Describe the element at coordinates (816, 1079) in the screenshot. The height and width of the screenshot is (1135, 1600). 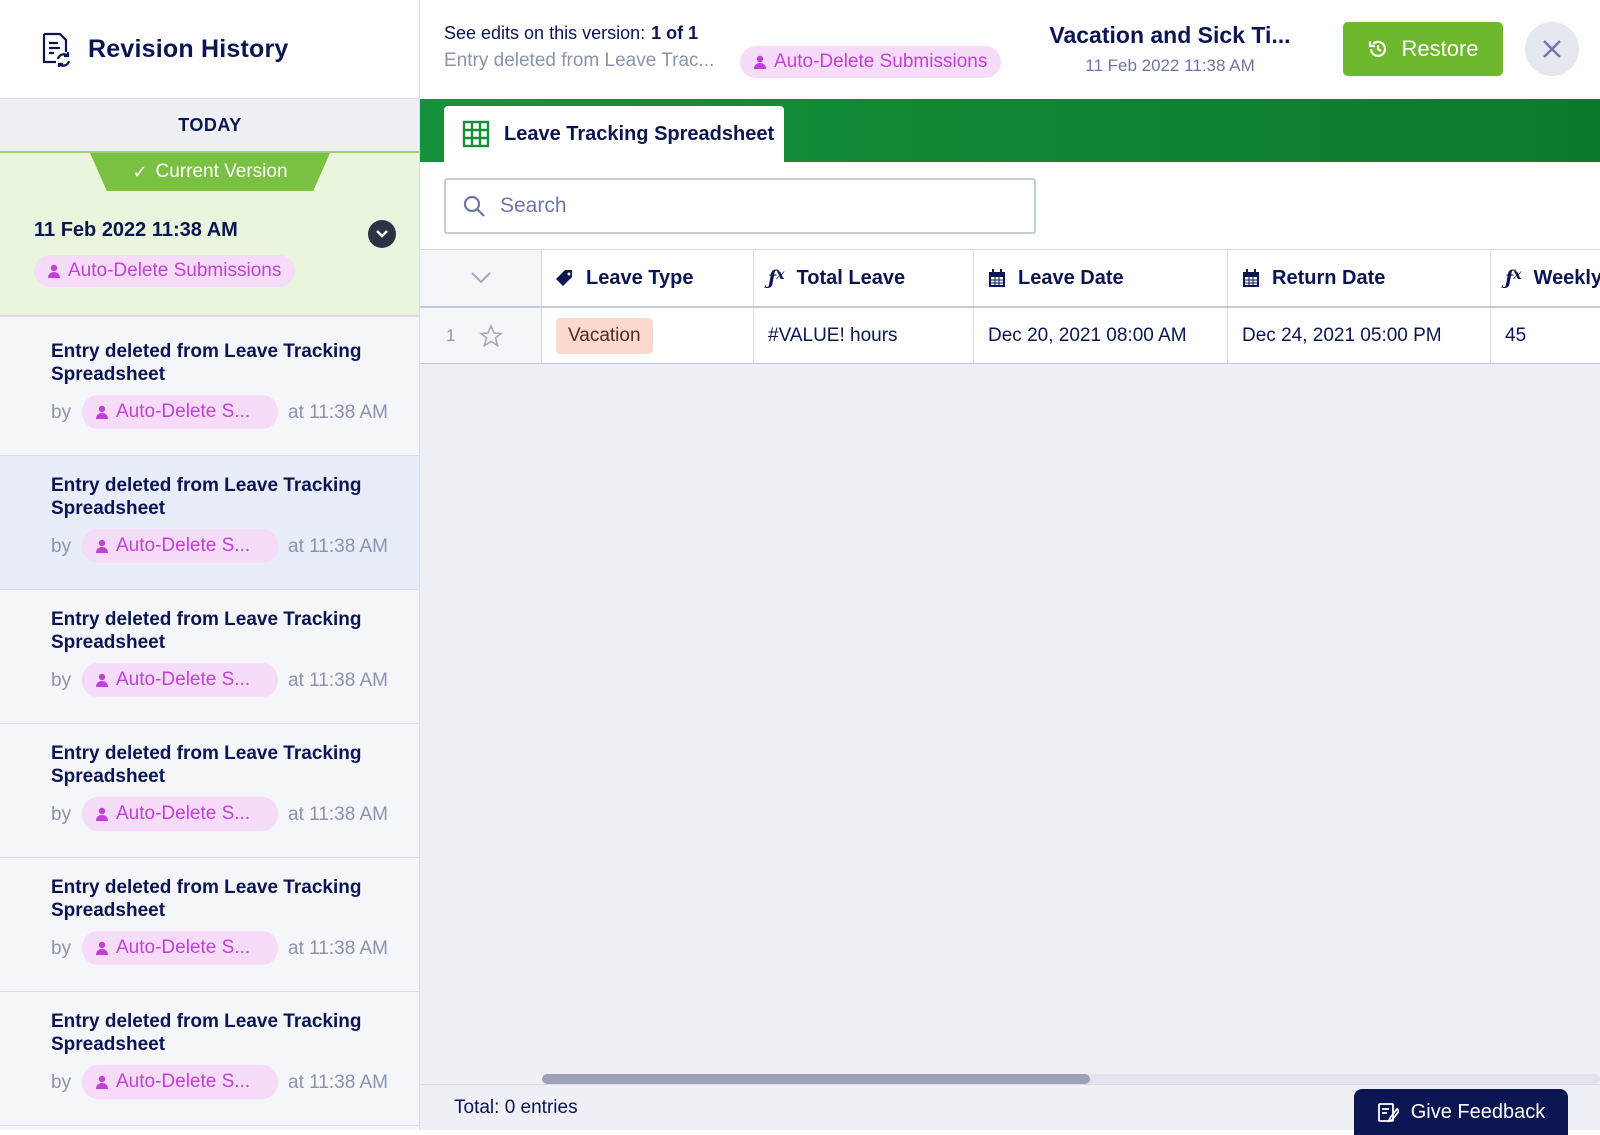
I see `scrollbar-thumb` at that location.